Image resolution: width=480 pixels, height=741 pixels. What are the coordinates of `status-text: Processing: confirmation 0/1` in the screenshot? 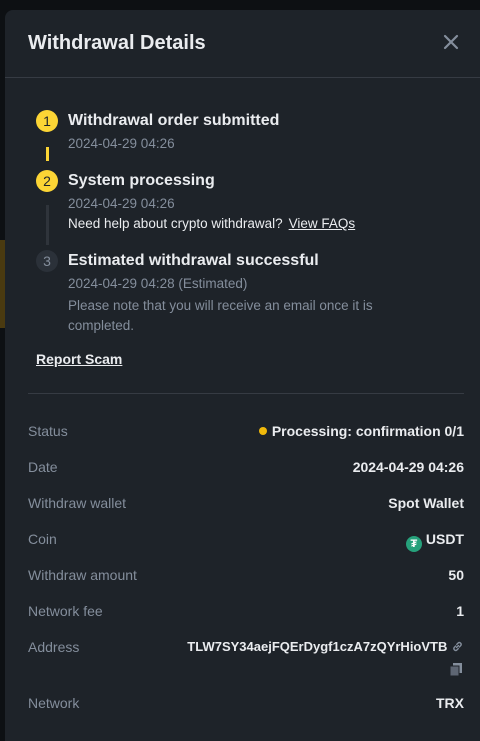 It's located at (367, 431).